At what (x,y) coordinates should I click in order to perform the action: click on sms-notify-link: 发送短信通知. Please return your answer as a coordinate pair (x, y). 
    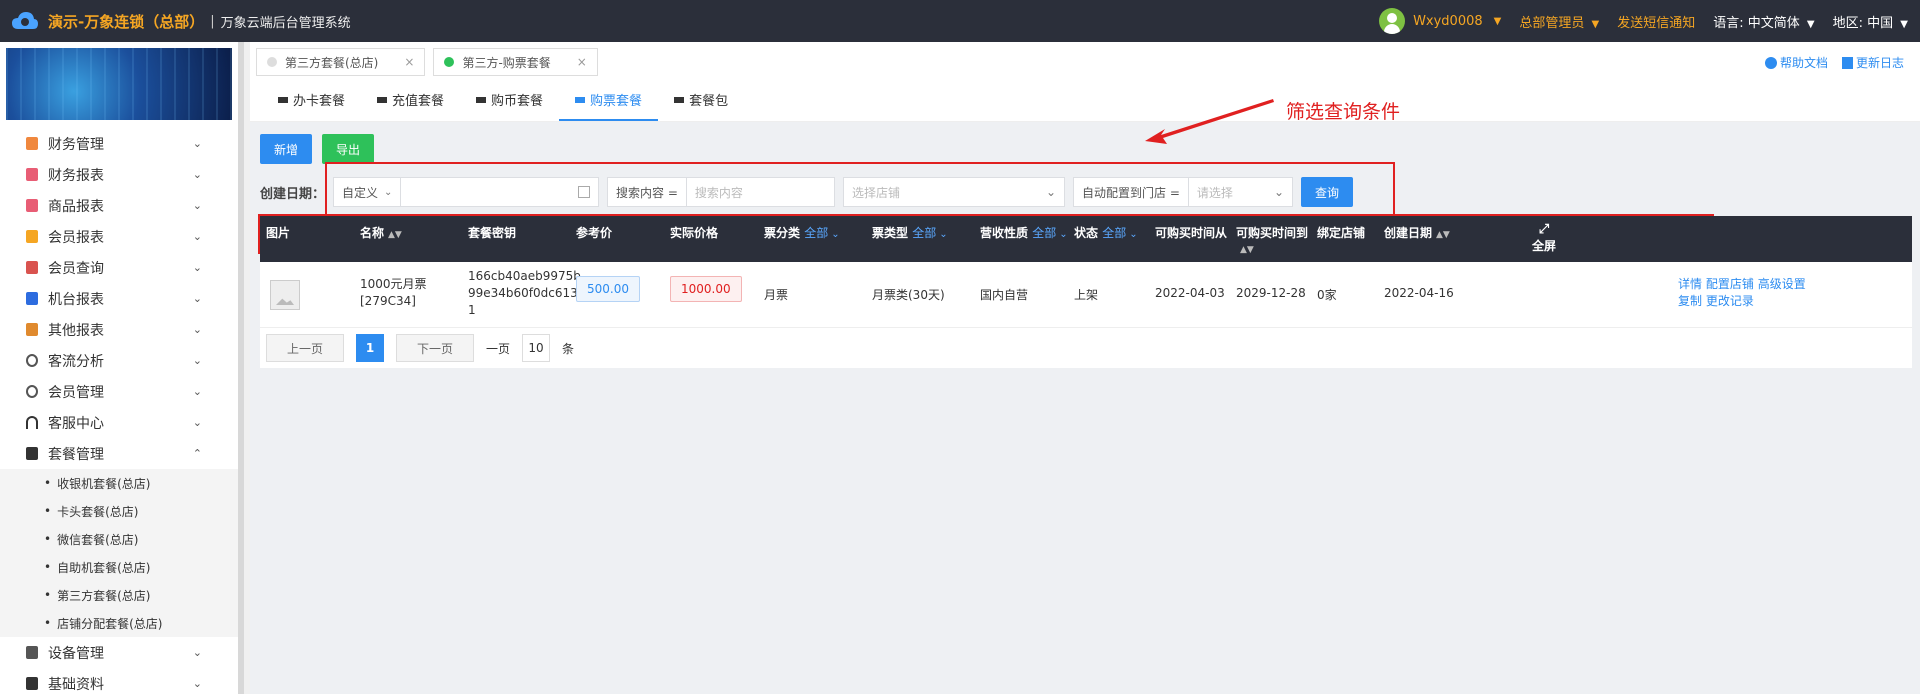
    Looking at the image, I should click on (1656, 21).